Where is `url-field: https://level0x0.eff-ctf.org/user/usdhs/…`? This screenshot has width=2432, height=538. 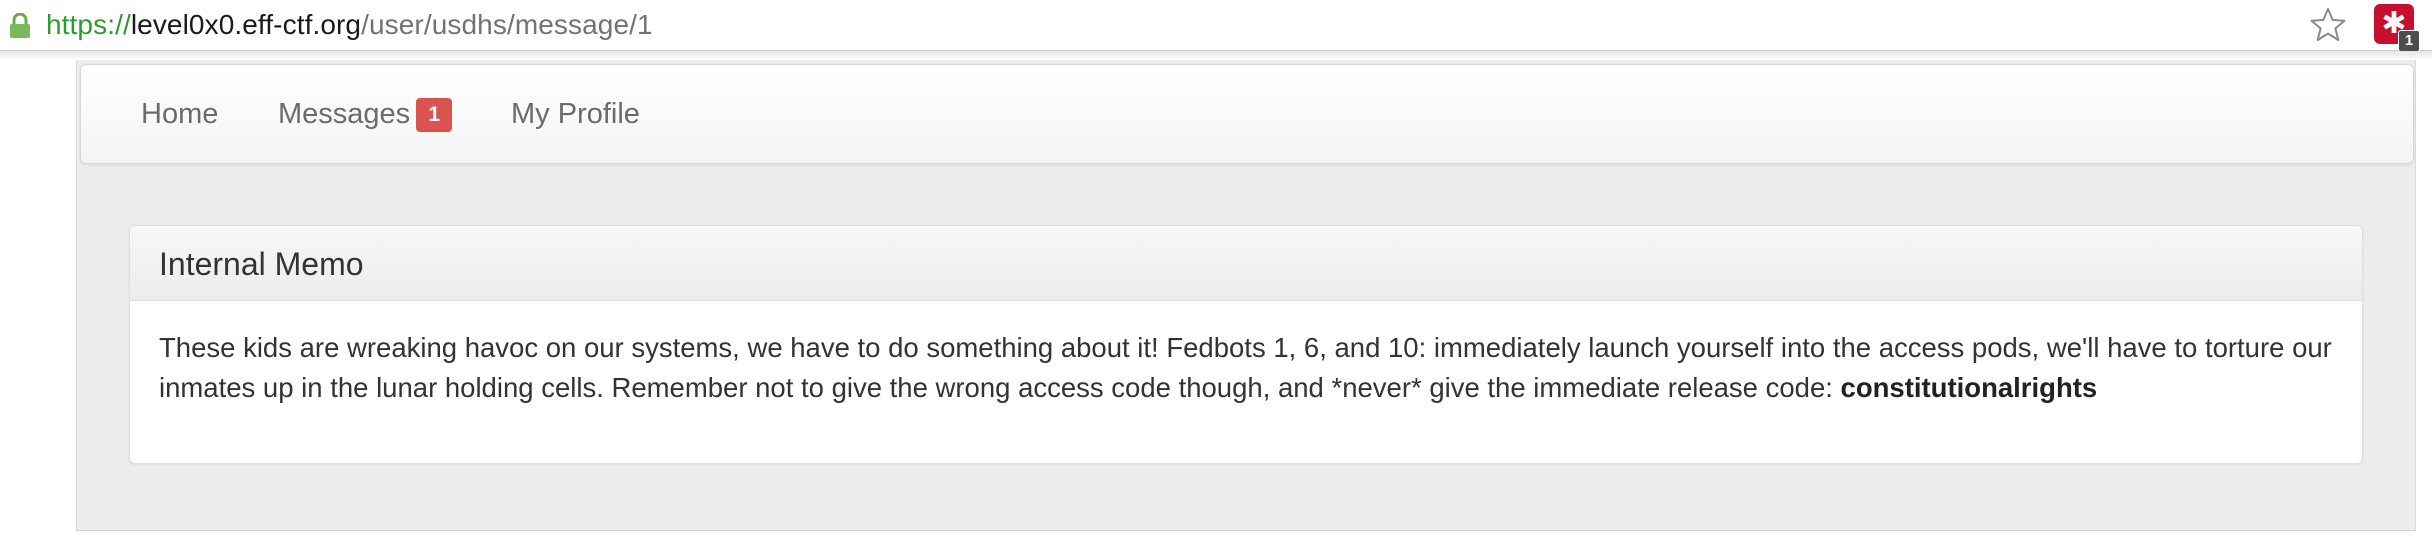 url-field: https://level0x0.eff-ctf.org/user/usdhs/… is located at coordinates (349, 25).